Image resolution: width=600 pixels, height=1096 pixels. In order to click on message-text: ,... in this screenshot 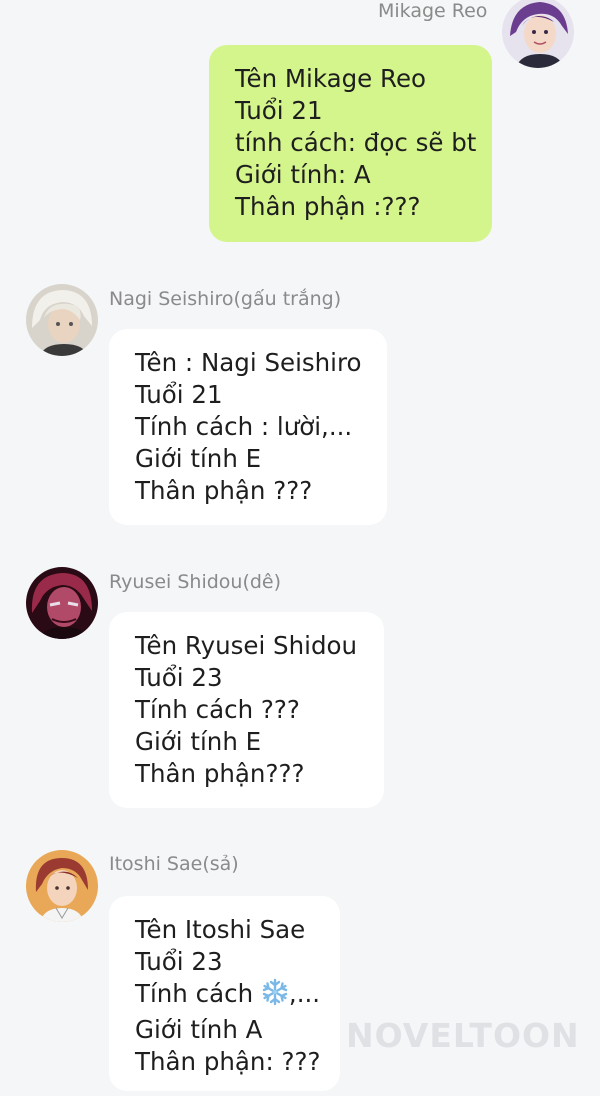, I will do `click(304, 993)`.